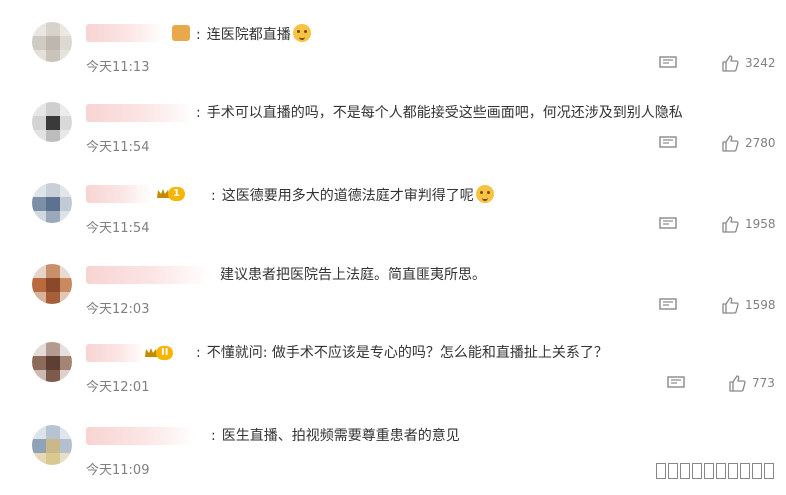  I want to click on comment-text: : 这医德要用多大的道德法庭才审判得了呢, so click(352, 195).